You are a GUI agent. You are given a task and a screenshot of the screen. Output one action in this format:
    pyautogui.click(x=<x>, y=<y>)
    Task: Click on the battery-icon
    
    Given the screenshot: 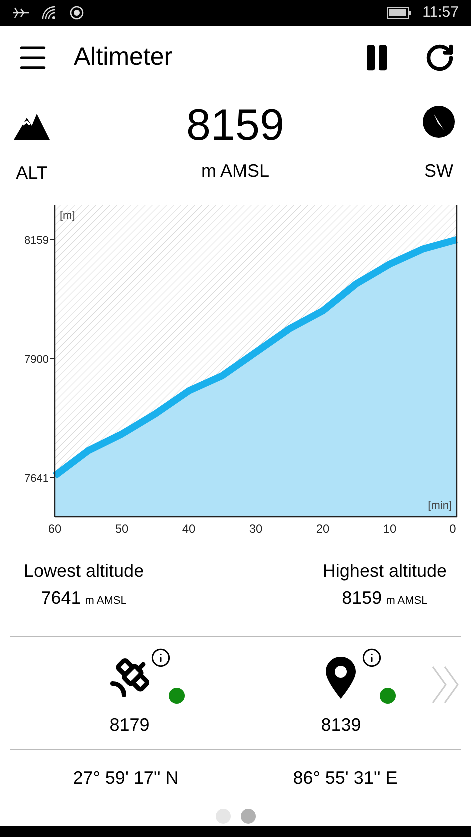 What is the action you would take?
    pyautogui.click(x=398, y=13)
    